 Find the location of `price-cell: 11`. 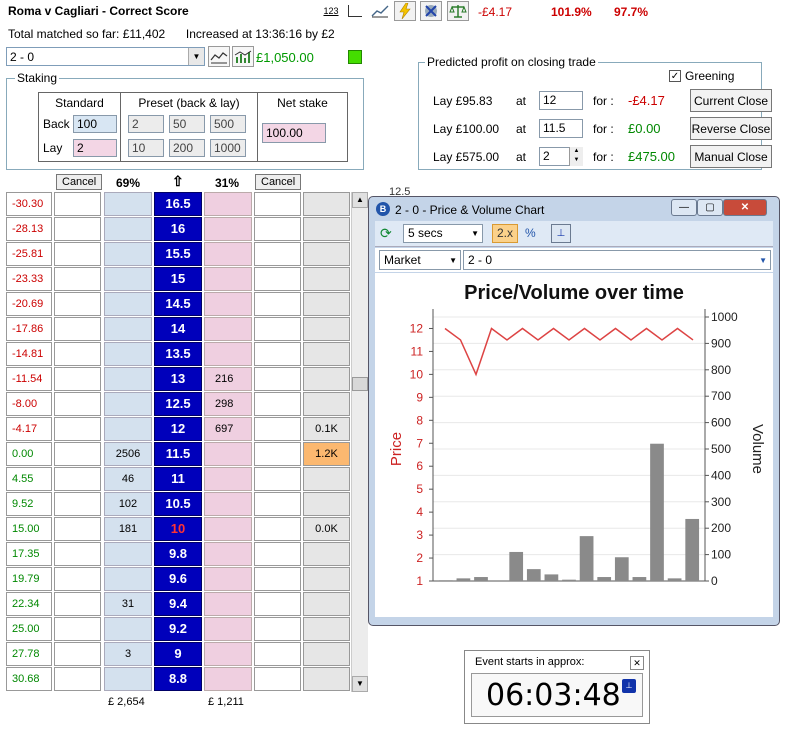

price-cell: 11 is located at coordinates (178, 479).